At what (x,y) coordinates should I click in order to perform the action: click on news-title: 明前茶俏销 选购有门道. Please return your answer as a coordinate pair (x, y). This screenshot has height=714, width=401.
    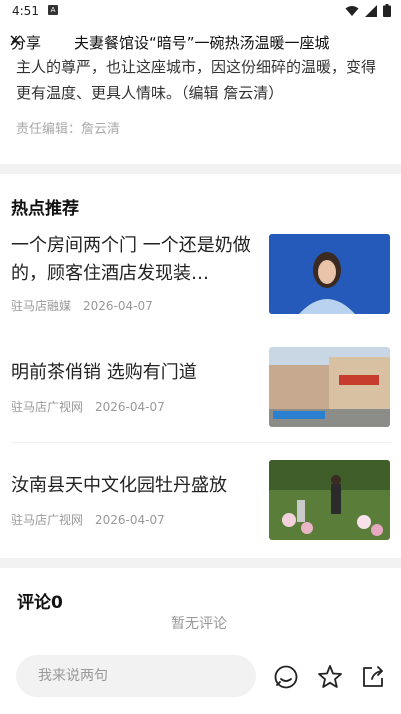
    Looking at the image, I should click on (131, 373).